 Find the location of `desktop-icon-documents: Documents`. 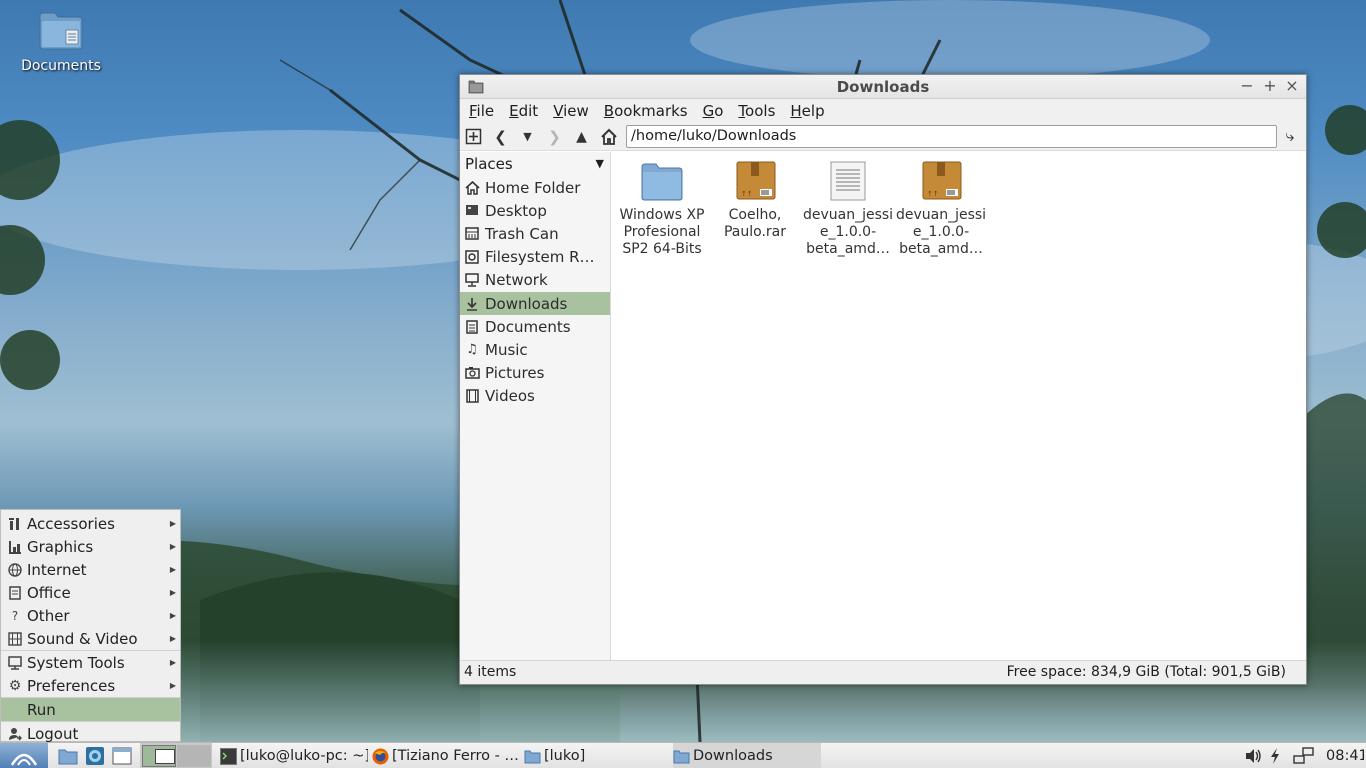

desktop-icon-documents: Documents is located at coordinates (61, 42).